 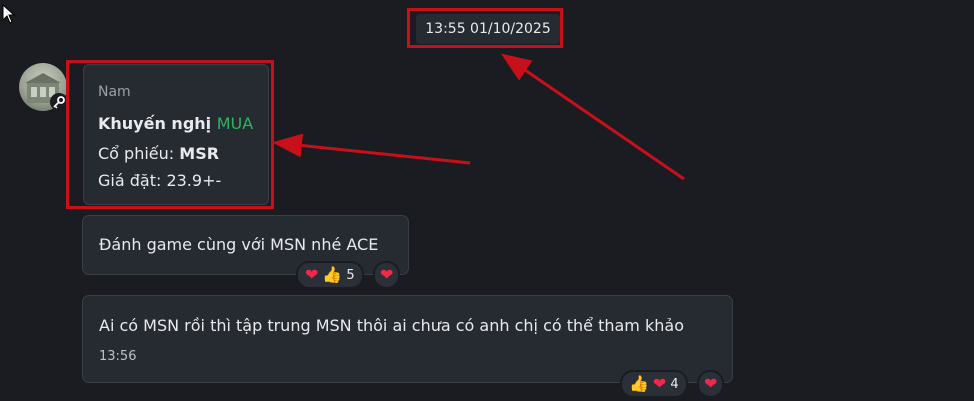 What do you see at coordinates (371, 149) in the screenshot?
I see `annotation-arrow-to-card` at bounding box center [371, 149].